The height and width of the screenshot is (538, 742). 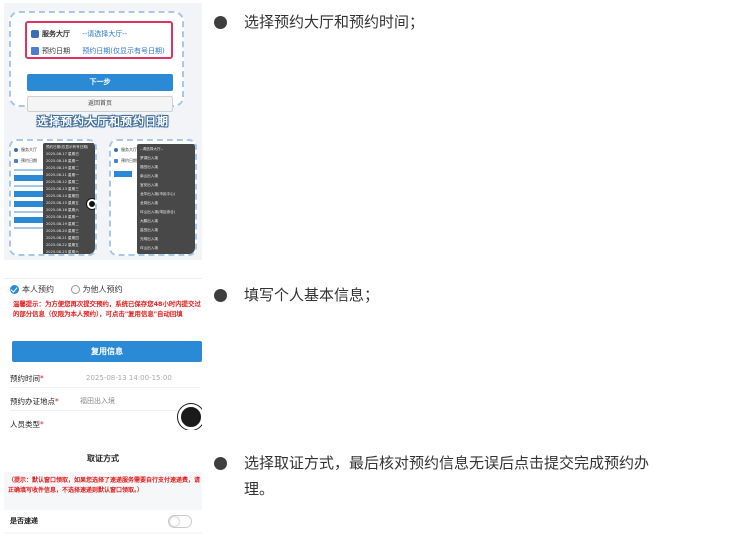 What do you see at coordinates (62, 231) in the screenshot?
I see `dropdown-option: 2025-08-20 星期三` at bounding box center [62, 231].